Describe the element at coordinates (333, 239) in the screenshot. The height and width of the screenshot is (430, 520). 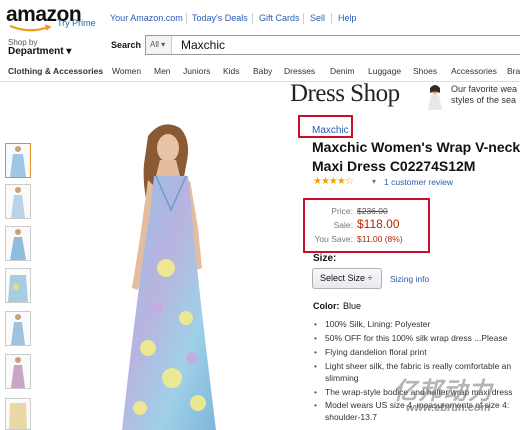
I see `savings-label: You Save:` at that location.